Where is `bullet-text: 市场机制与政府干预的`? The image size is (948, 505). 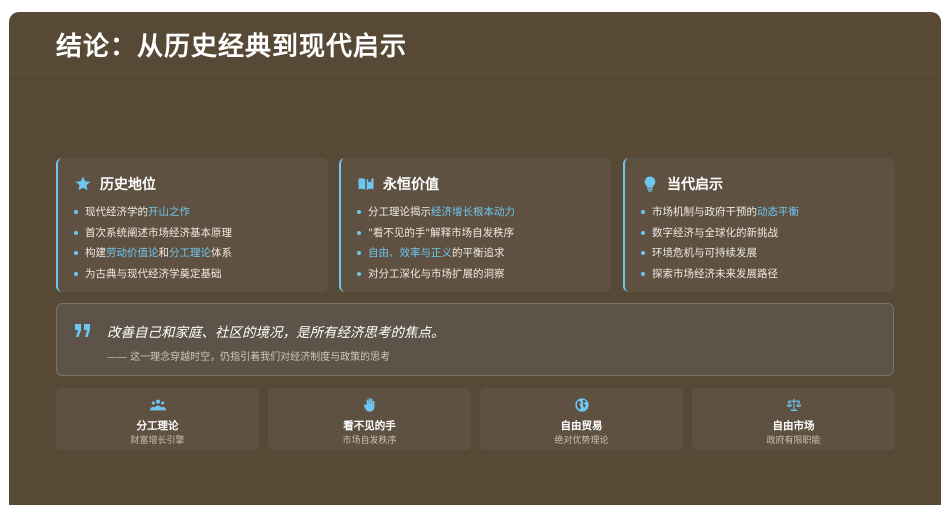 bullet-text: 市场机制与政府干预的 is located at coordinates (704, 212).